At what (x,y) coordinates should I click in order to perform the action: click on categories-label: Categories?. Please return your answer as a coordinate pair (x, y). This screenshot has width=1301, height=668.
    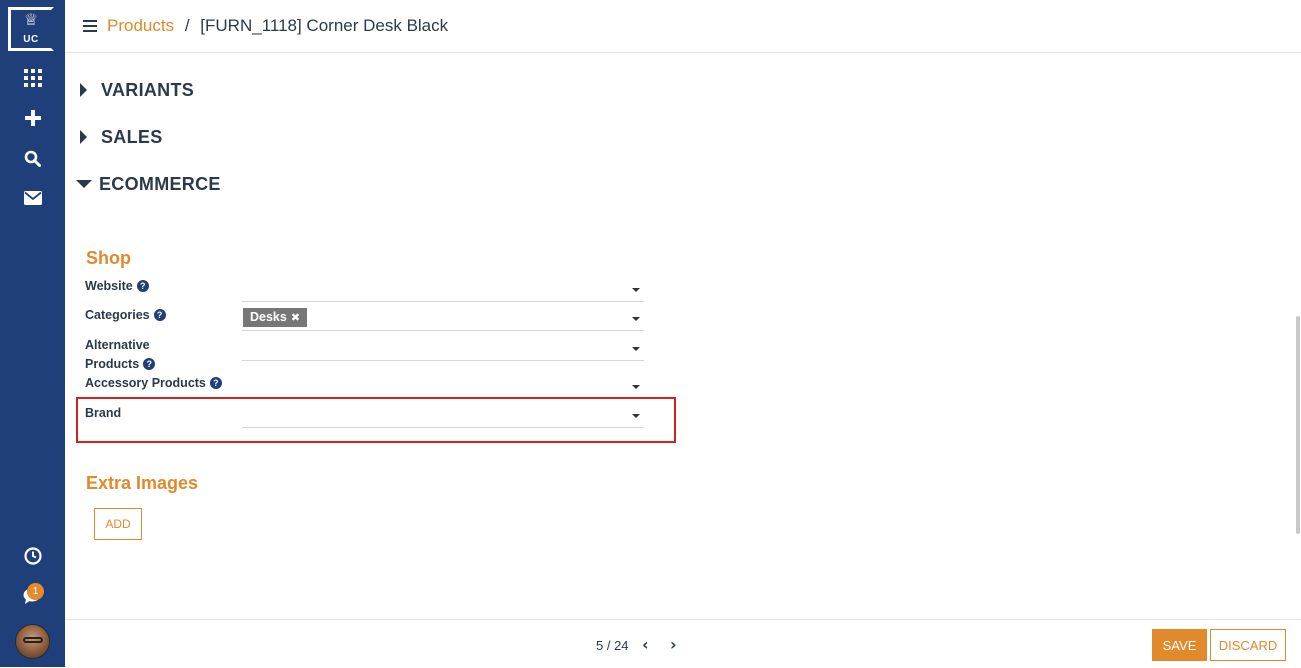
    Looking at the image, I should click on (125, 315).